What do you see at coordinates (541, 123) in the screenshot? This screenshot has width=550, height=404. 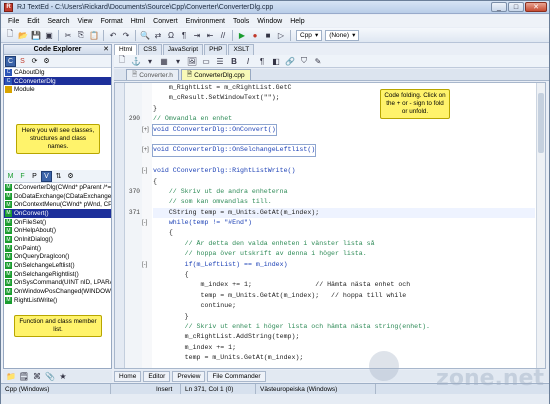 I see `scrollbar-thumb` at bounding box center [541, 123].